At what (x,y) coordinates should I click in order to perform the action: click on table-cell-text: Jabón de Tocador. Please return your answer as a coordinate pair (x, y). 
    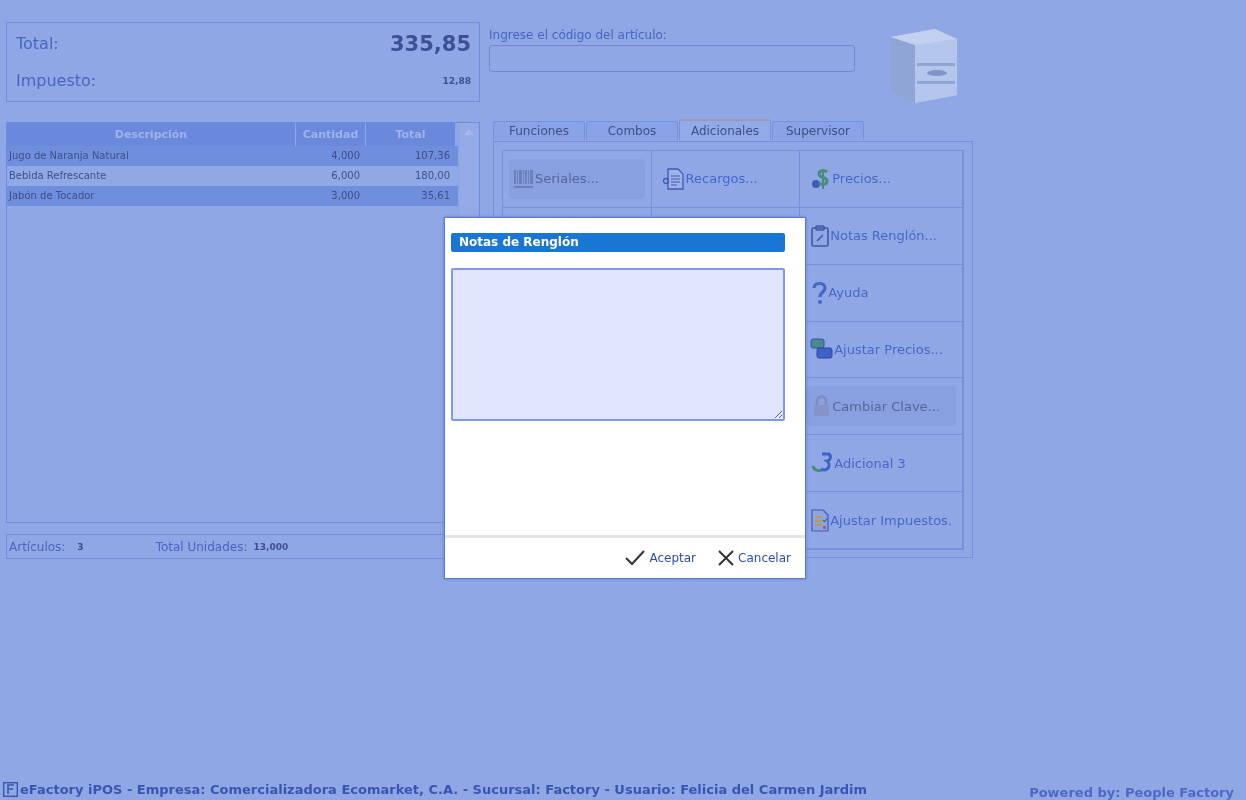
    Looking at the image, I should click on (51, 196).